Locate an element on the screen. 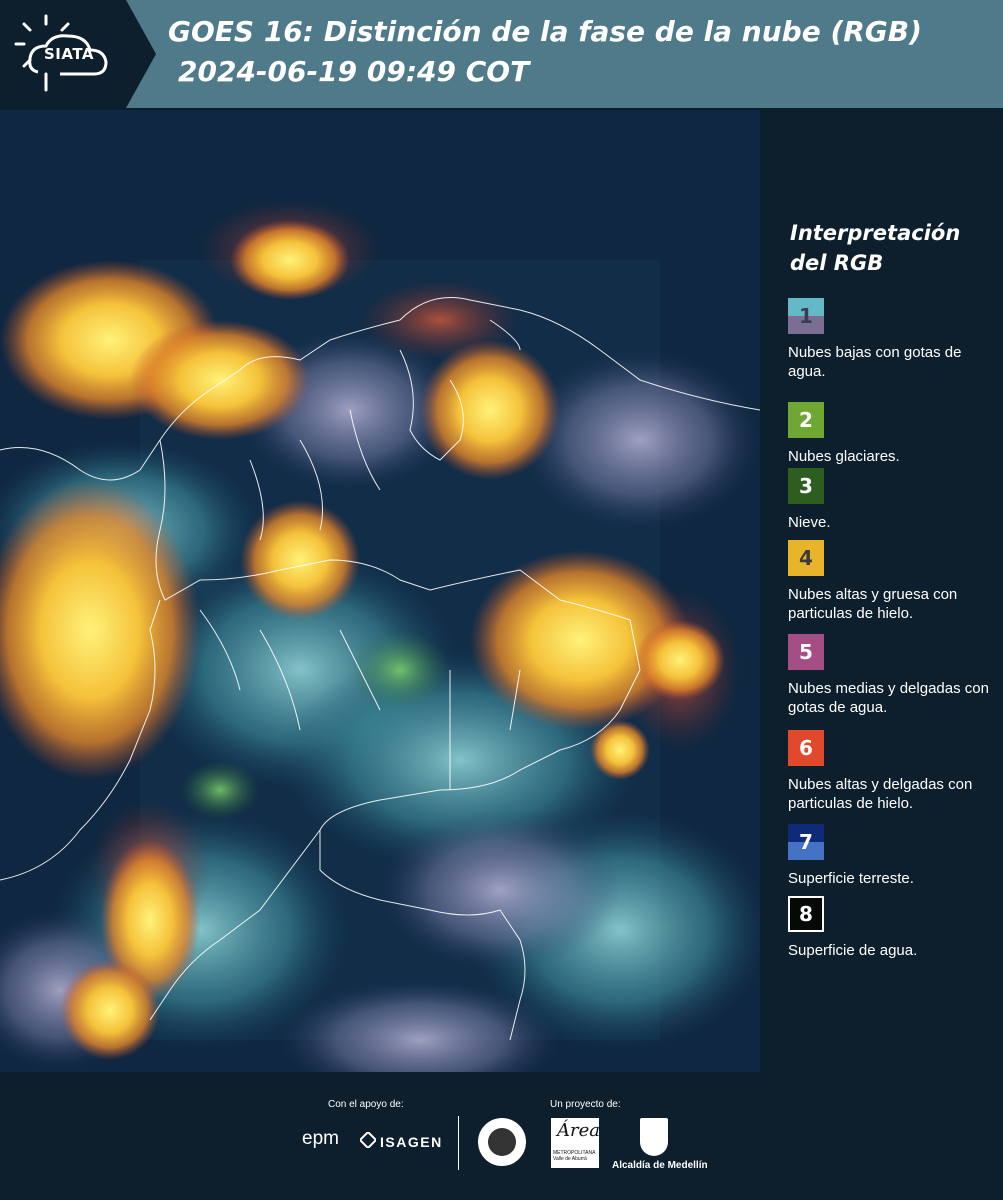  legend-item: 8 Superficie de agua. is located at coordinates (894, 928).